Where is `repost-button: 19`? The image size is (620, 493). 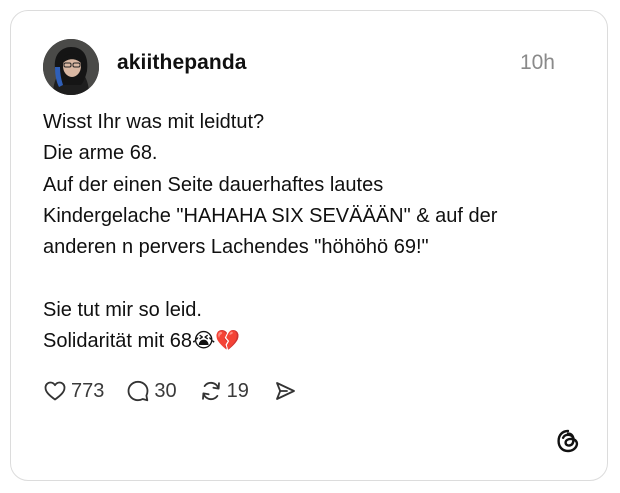 repost-button: 19 is located at coordinates (224, 391).